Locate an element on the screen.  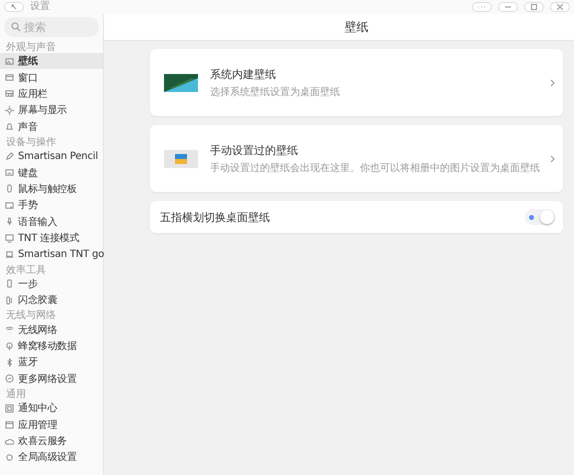
grid-icon is located at coordinates (9, 93).